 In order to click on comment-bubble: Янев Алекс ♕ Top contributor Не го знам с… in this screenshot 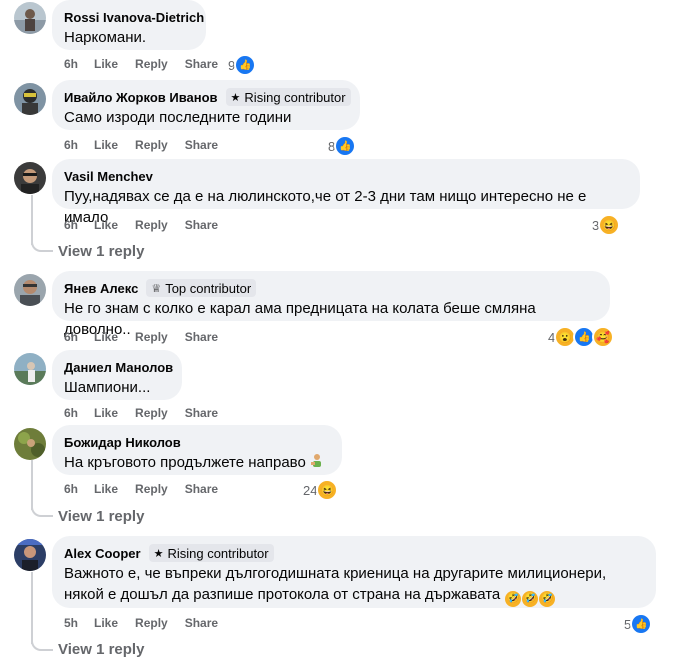, I will do `click(331, 304)`.